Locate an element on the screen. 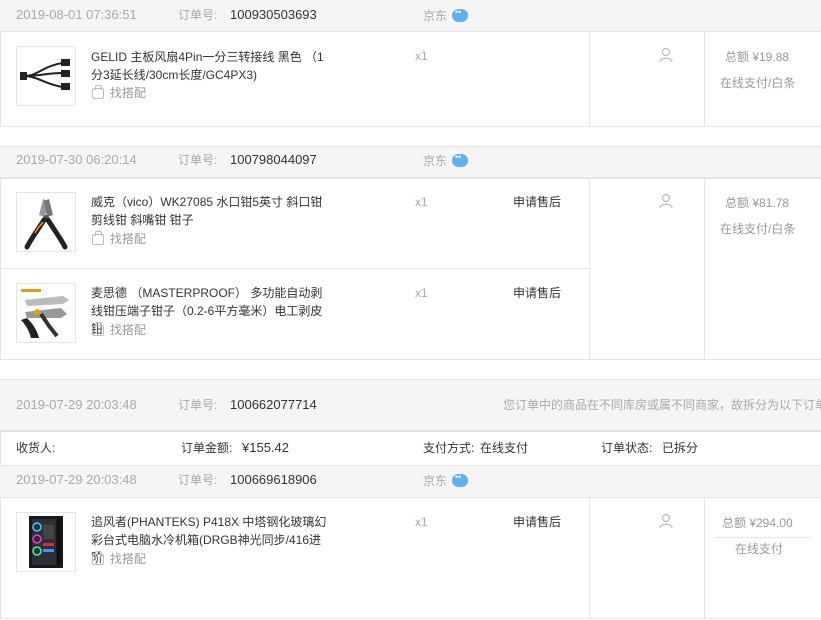  wire-stripper-image is located at coordinates (45, 313).